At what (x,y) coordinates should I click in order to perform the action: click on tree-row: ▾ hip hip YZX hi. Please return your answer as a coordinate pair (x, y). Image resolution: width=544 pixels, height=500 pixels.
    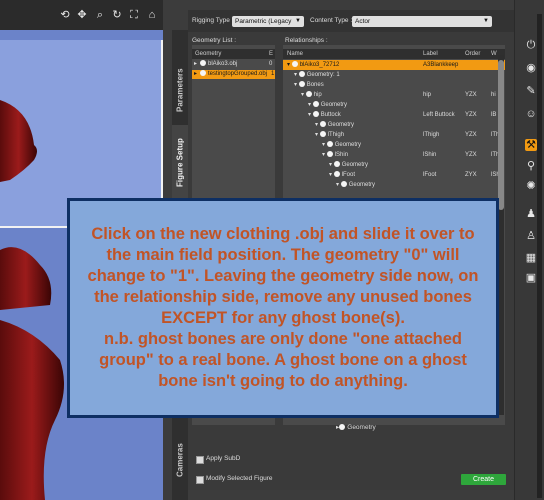
    Looking at the image, I should click on (394, 95).